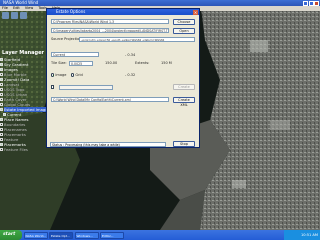 This screenshot has width=320, height=240. Describe the element at coordinates (130, 75) in the screenshot. I see `grid-side-value: - 0.32` at that location.